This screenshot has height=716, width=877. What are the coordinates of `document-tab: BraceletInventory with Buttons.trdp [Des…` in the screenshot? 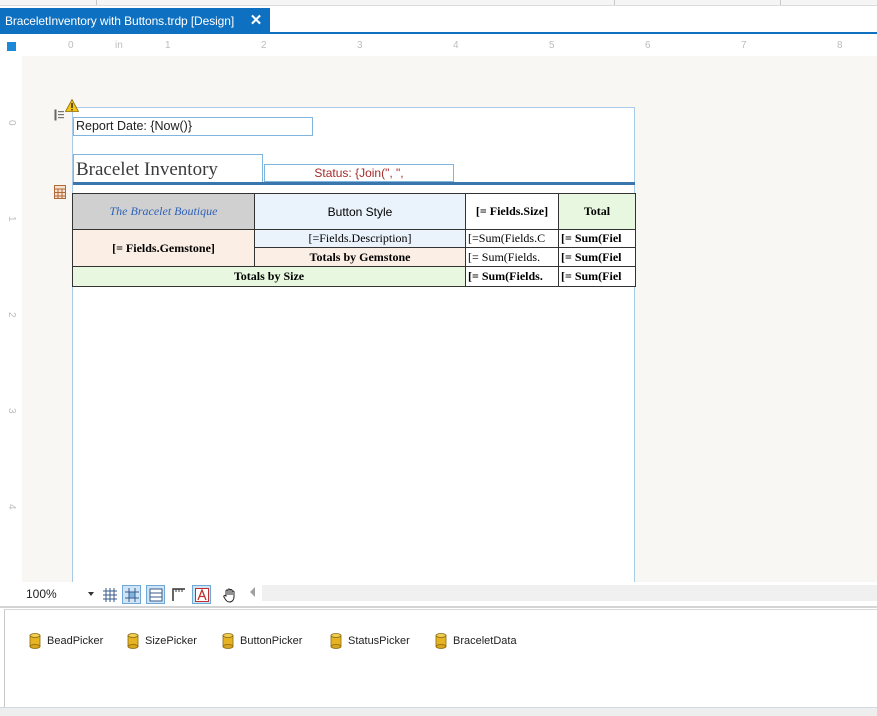 It's located at (135, 21).